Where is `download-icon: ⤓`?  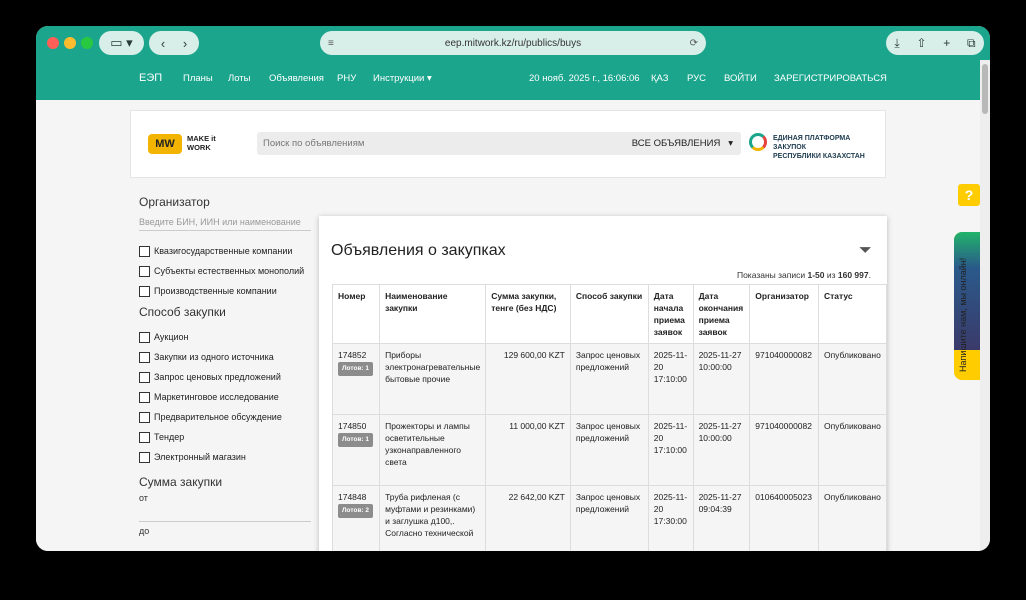 download-icon: ⤓ is located at coordinates (896, 43).